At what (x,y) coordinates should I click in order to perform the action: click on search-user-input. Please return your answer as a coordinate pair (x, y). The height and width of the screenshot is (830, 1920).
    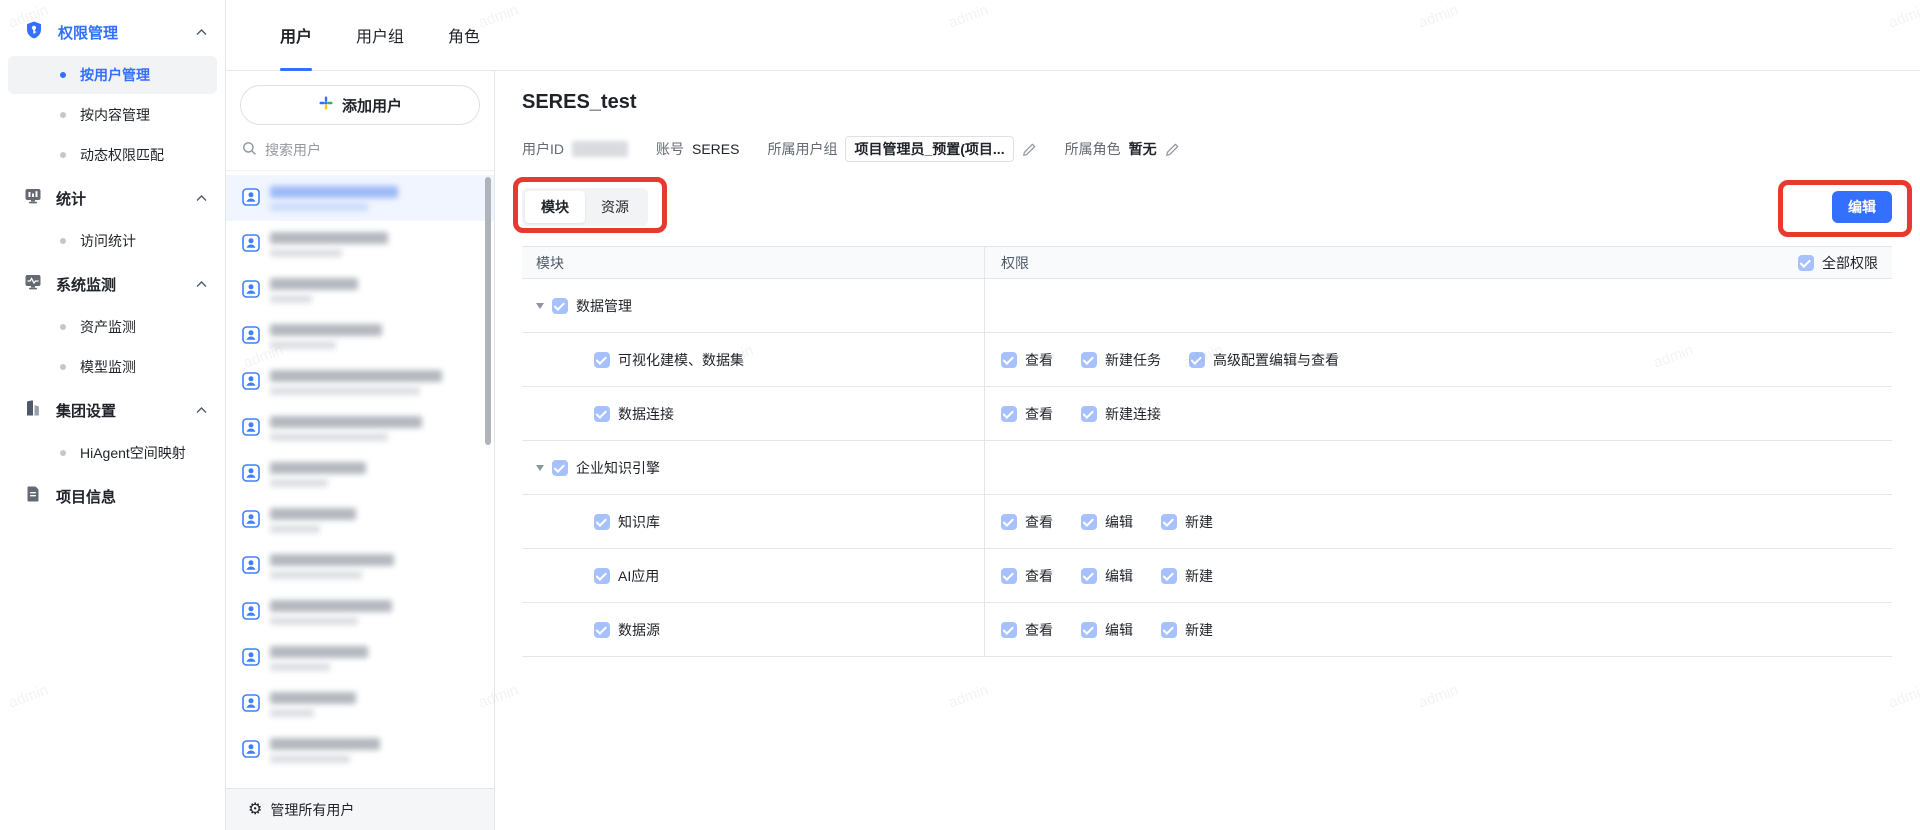
    Looking at the image, I should click on (371, 149).